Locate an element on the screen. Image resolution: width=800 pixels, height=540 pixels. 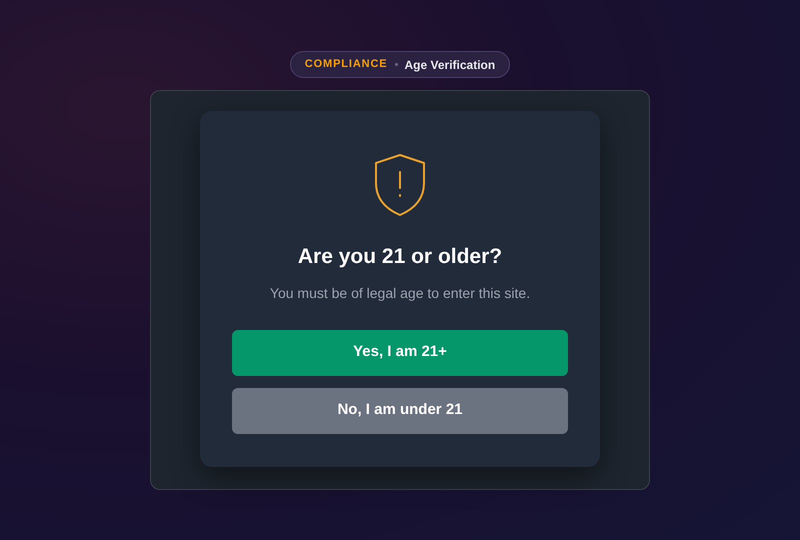
category-label: COMPLIANCE is located at coordinates (346, 64).